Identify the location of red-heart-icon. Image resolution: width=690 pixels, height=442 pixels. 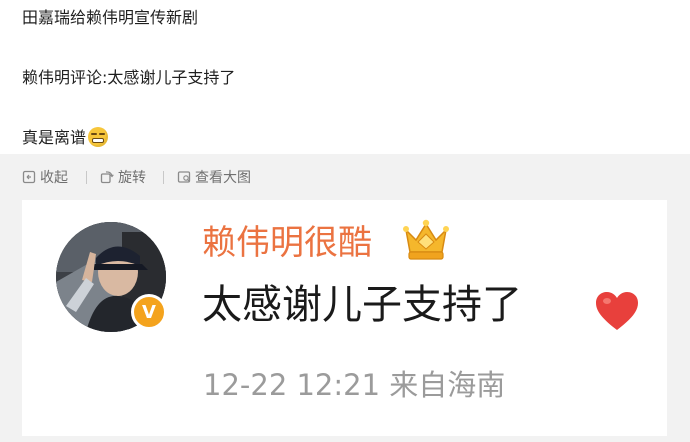
(617, 311).